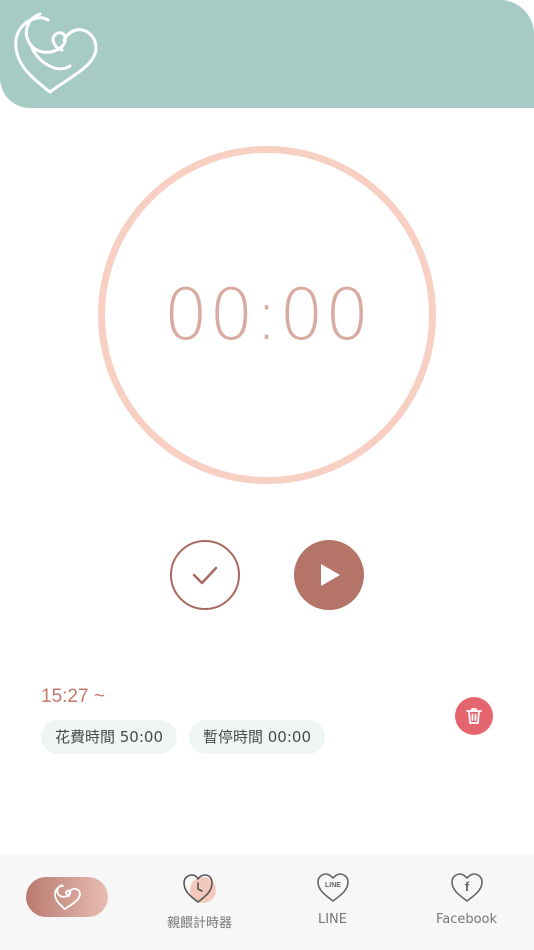  What do you see at coordinates (73, 696) in the screenshot?
I see `record-start-time: 15:27 ~` at bounding box center [73, 696].